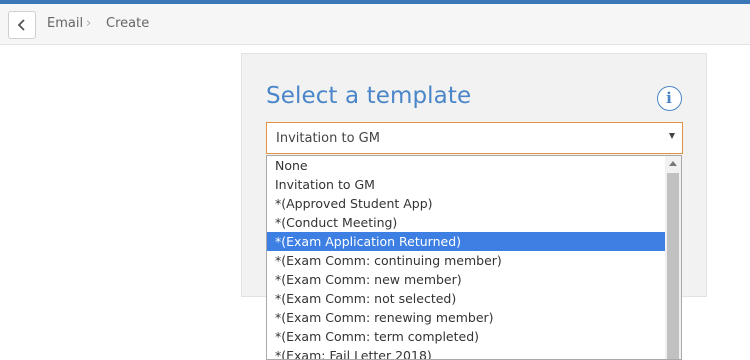 The height and width of the screenshot is (360, 750). I want to click on info-button: i, so click(669, 98).